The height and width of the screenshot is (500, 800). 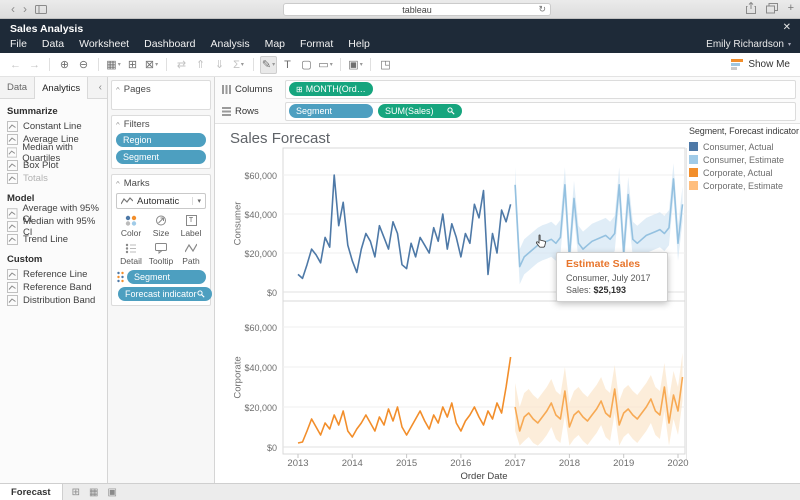 I want to click on shelves: Columns ⊞ MONTH(Order Date) Rows, so click(x=507, y=100).